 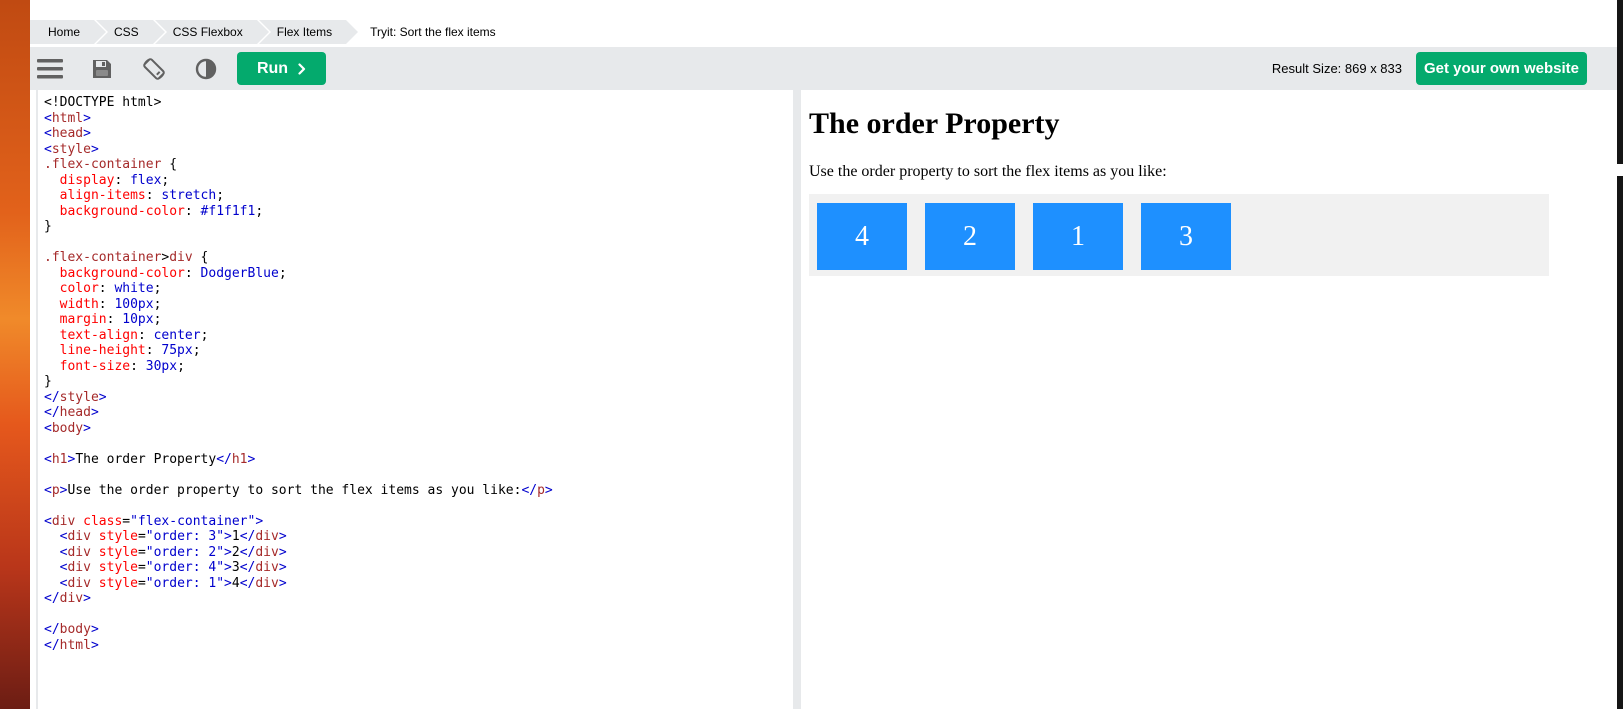 I want to click on code-line: align-items: stretch;, so click(x=142, y=195).